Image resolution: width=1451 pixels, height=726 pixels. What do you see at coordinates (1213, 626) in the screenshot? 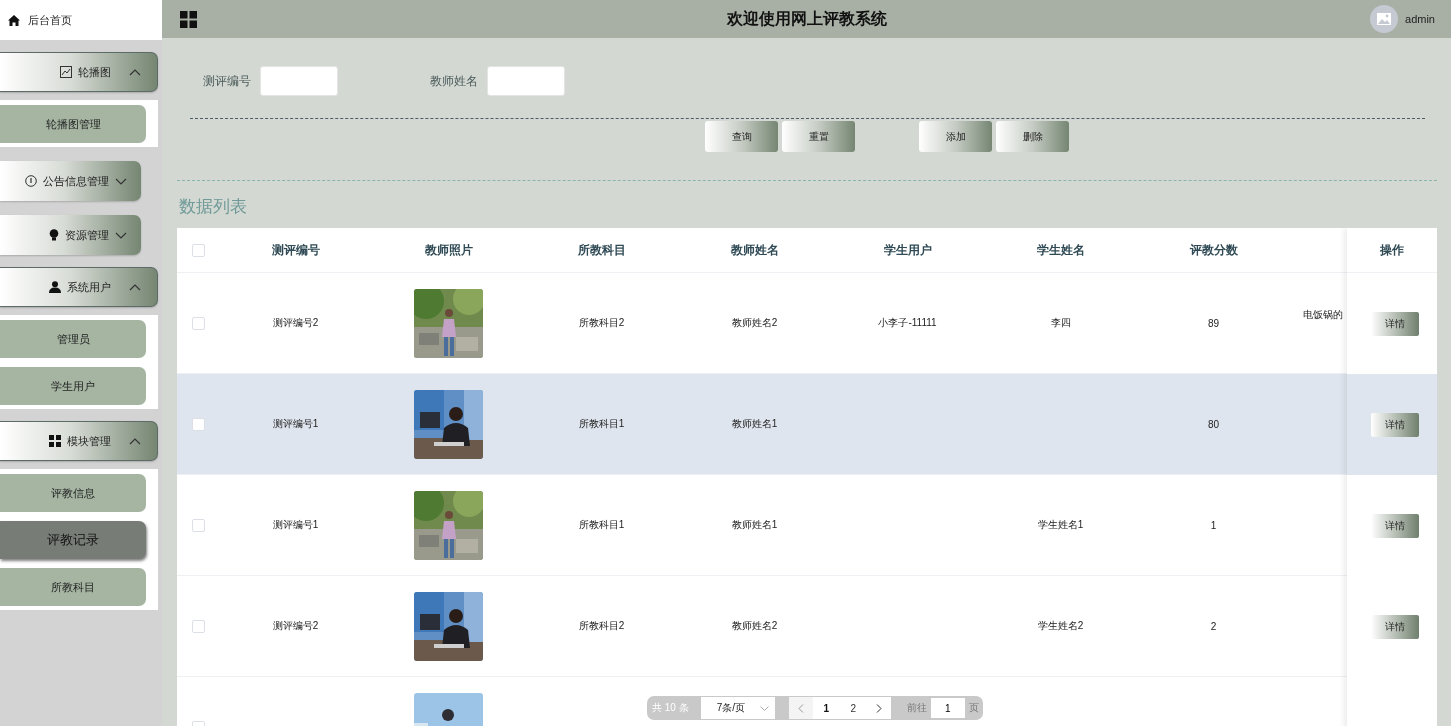
I see `table-cell: 2` at bounding box center [1213, 626].